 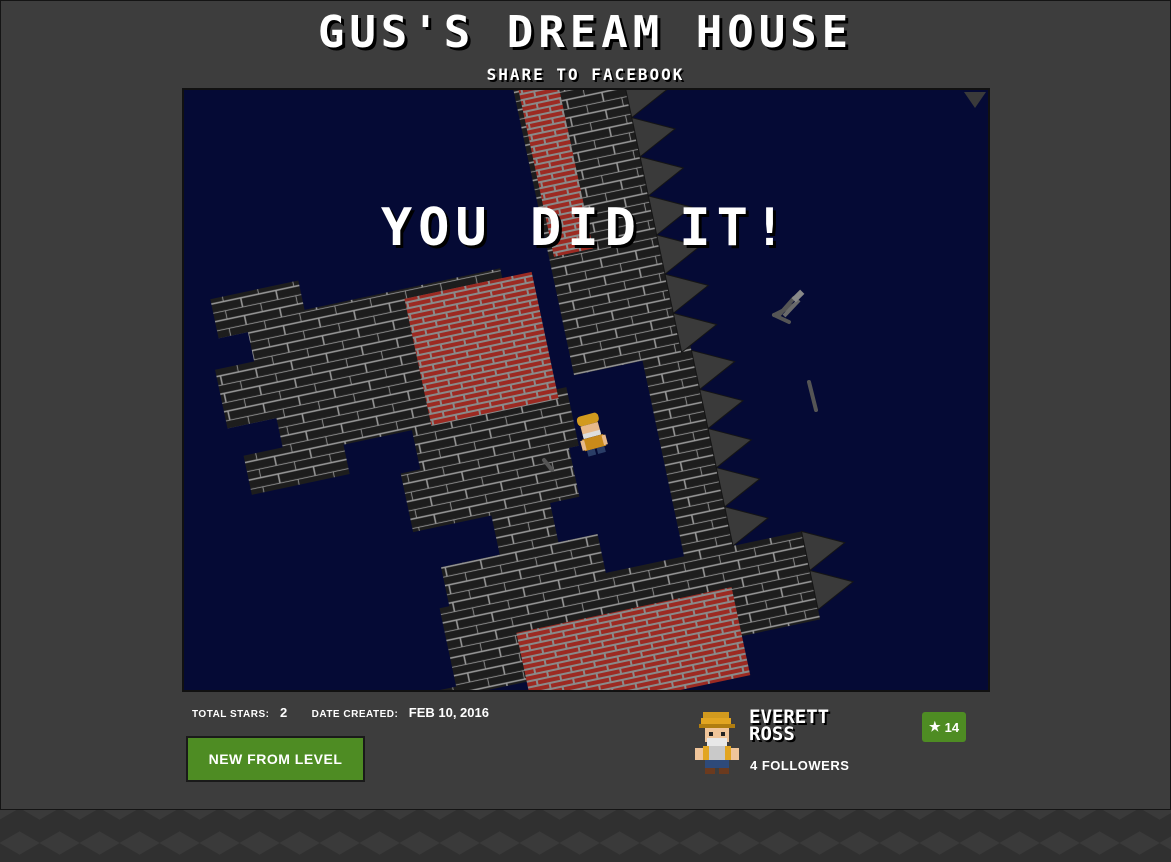 I want to click on author-star-badge: ★ 14, so click(x=944, y=727).